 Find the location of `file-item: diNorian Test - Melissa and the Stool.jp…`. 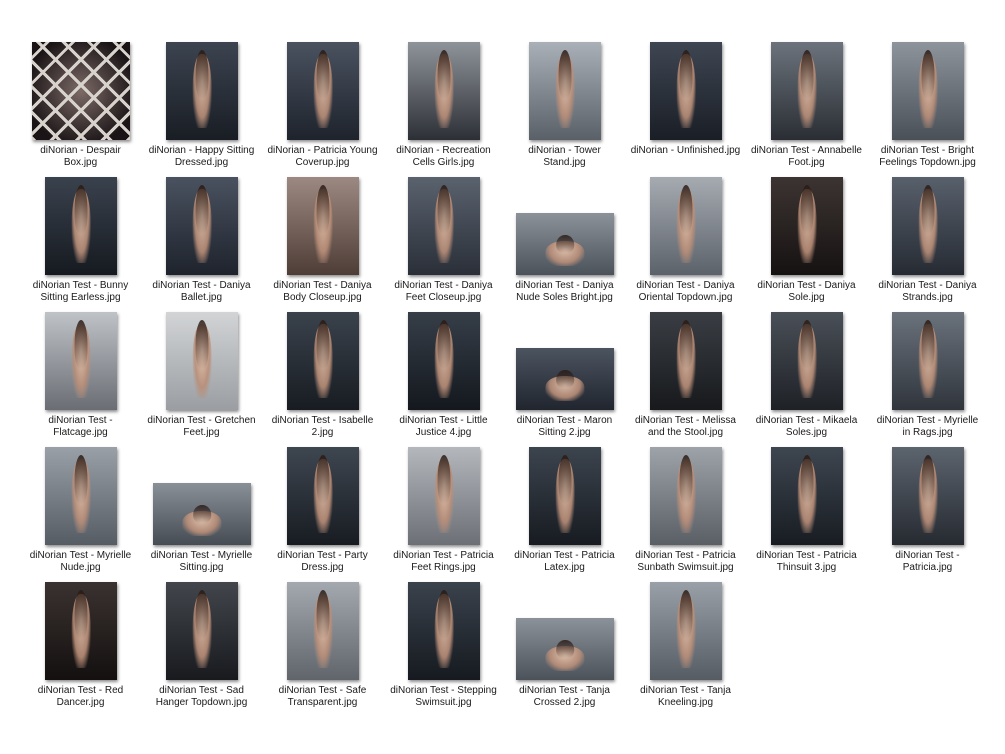

file-item: diNorian Test - Melissa and the Stool.jp… is located at coordinates (685, 377).